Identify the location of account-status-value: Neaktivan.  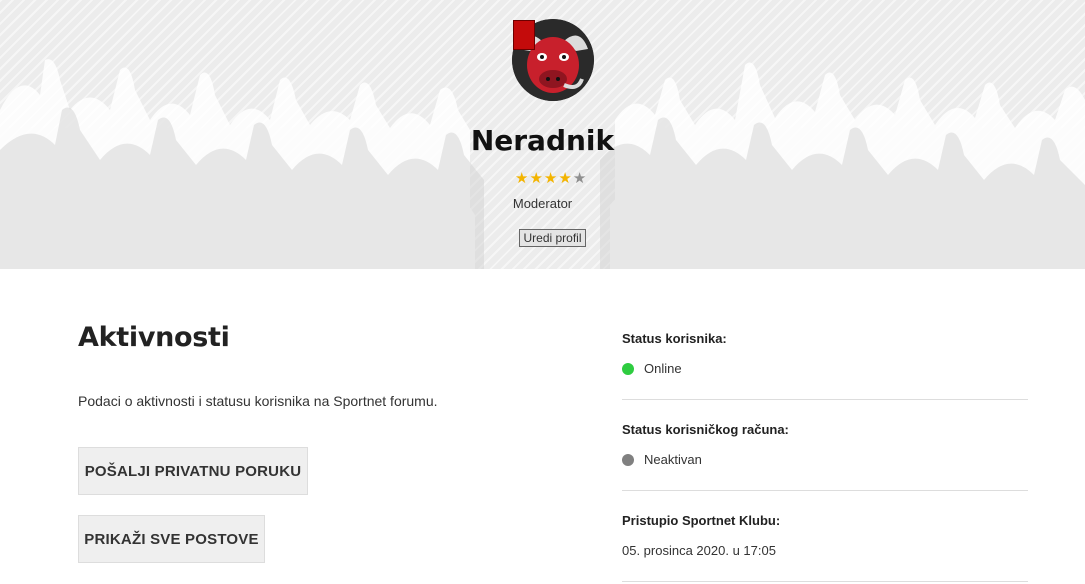
(662, 459).